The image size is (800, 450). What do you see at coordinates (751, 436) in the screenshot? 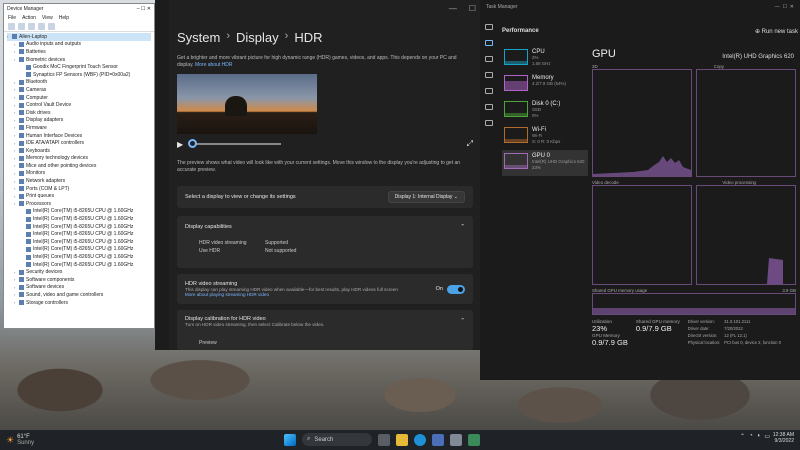
I see `wifi-icon: ◔` at bounding box center [751, 436].